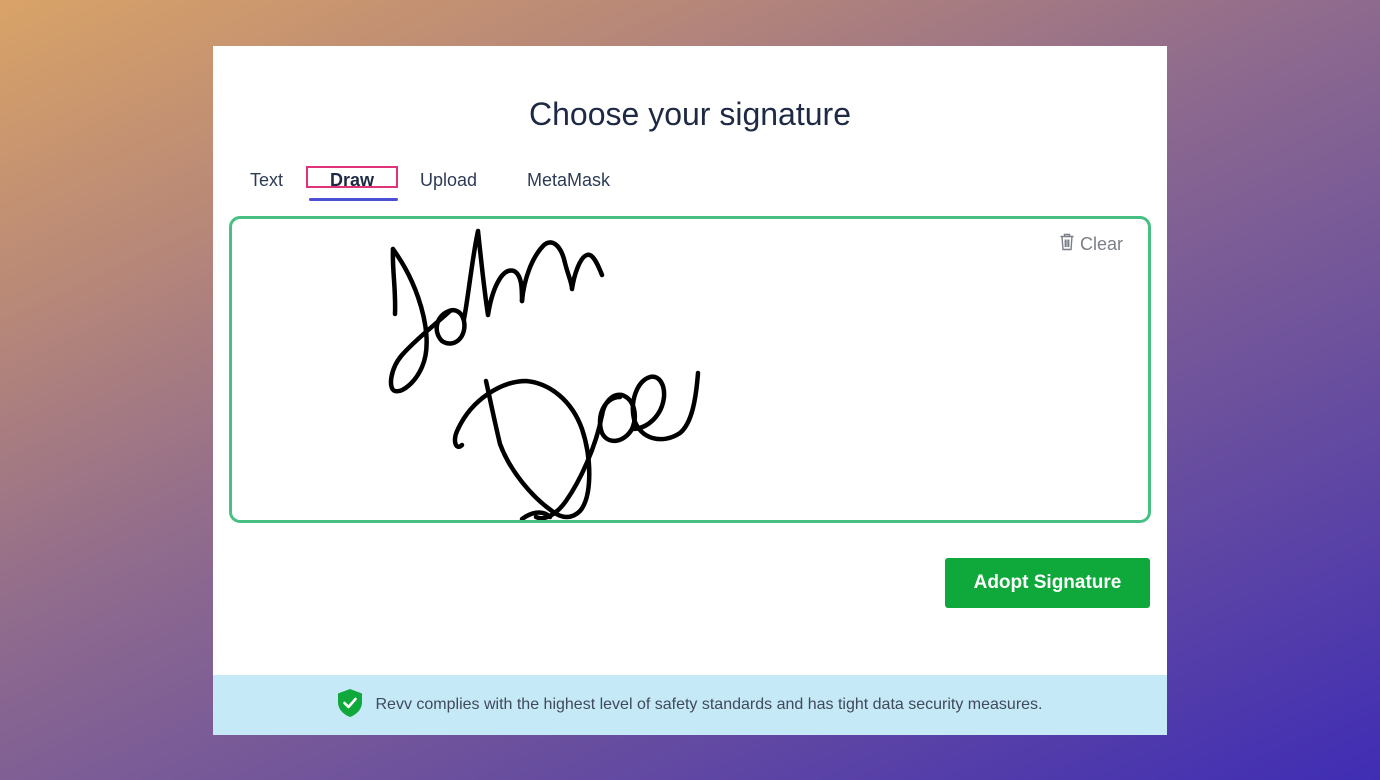  I want to click on tab-metamask: MetaMask, so click(568, 180).